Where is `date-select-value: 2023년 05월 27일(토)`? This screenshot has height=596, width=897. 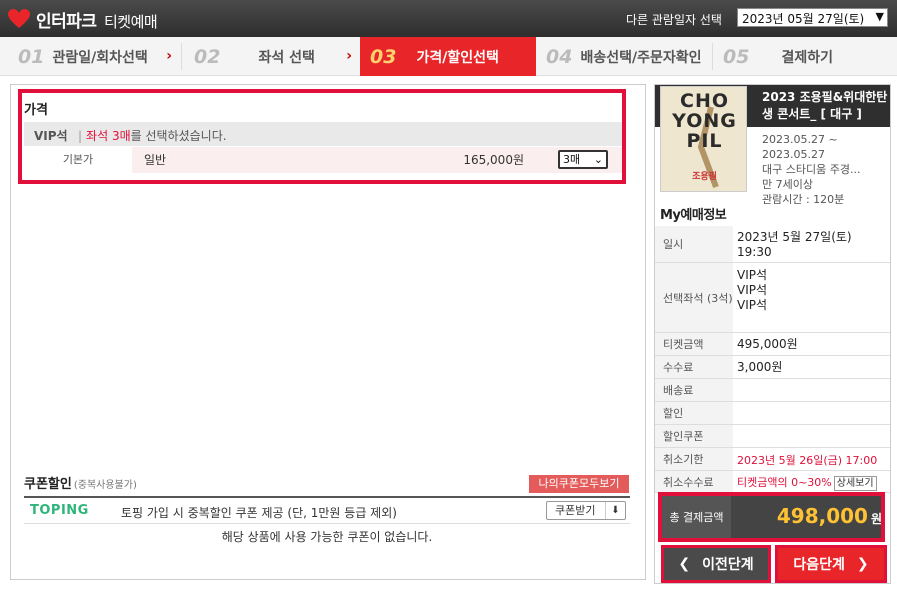
date-select-value: 2023년 05월 27일(토) is located at coordinates (803, 19).